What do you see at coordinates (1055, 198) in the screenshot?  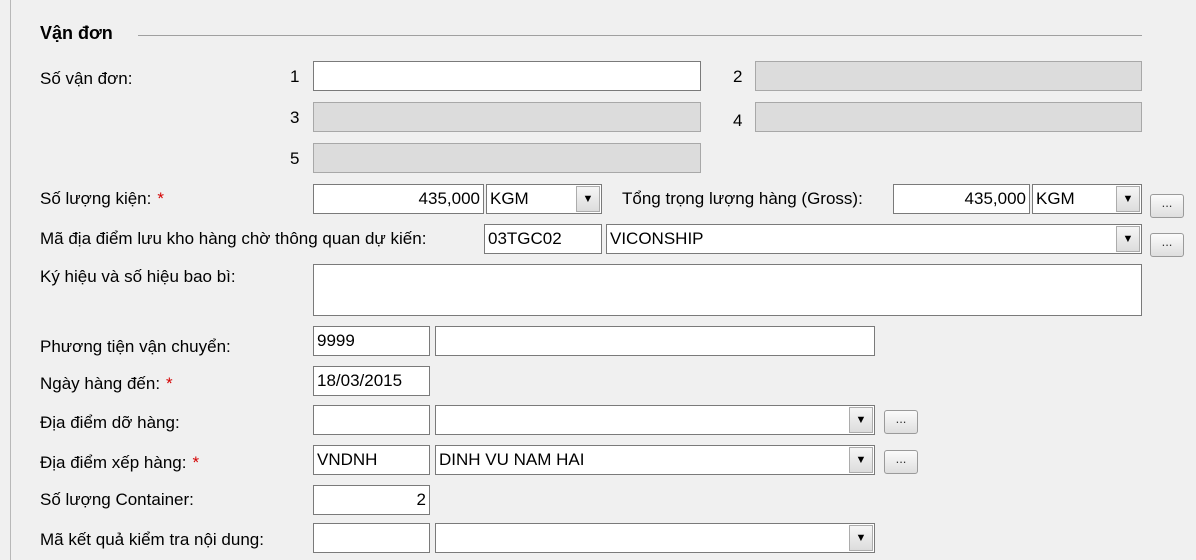 I see `gross-weight-unit-value: KGM` at bounding box center [1055, 198].